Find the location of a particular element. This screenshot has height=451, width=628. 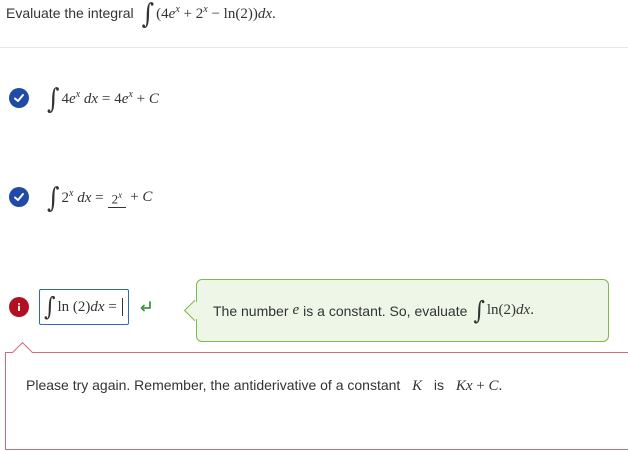

step-1-lhs: 4ex dx = is located at coordinates (86, 97).